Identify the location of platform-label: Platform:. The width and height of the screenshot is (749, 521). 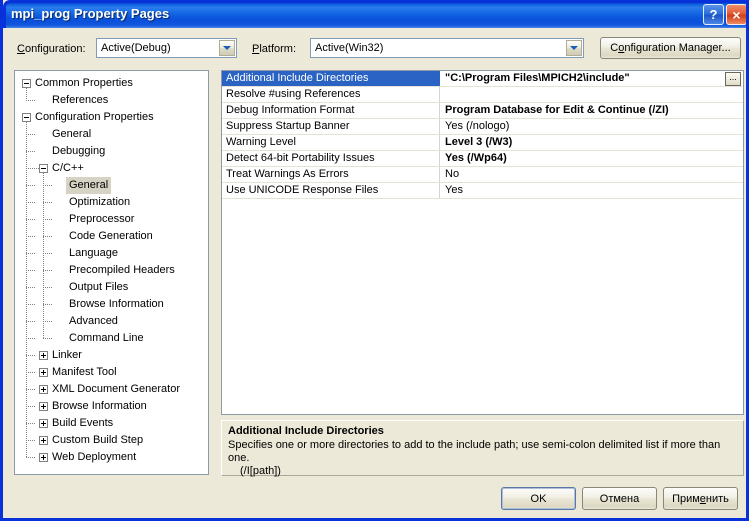
(274, 49).